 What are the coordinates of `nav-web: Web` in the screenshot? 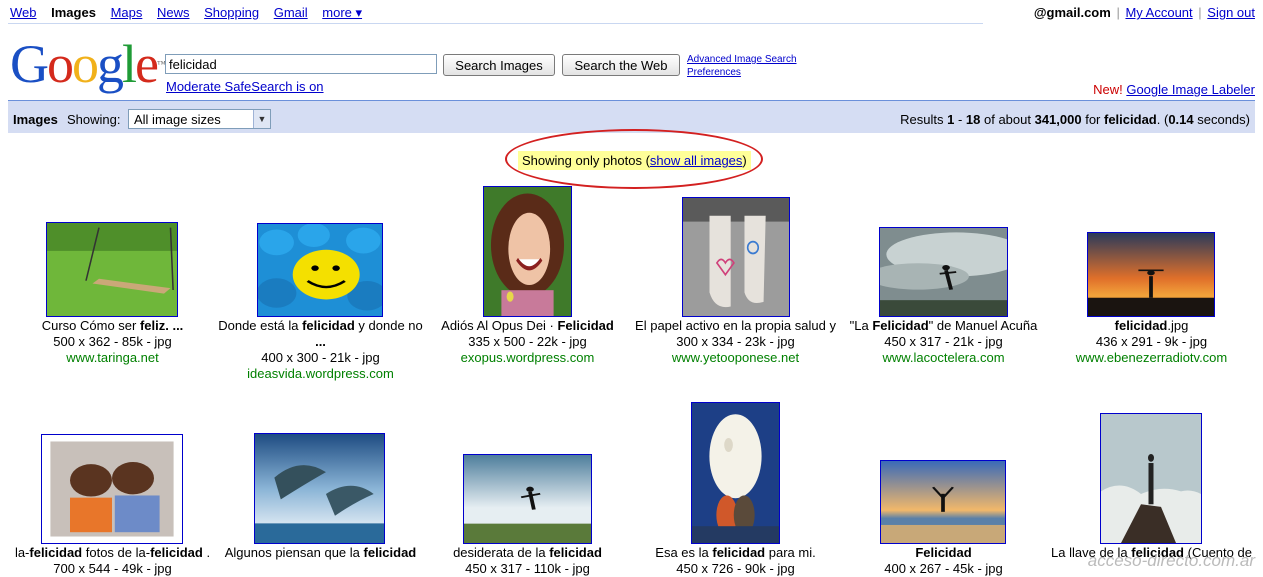 It's located at (23, 12).